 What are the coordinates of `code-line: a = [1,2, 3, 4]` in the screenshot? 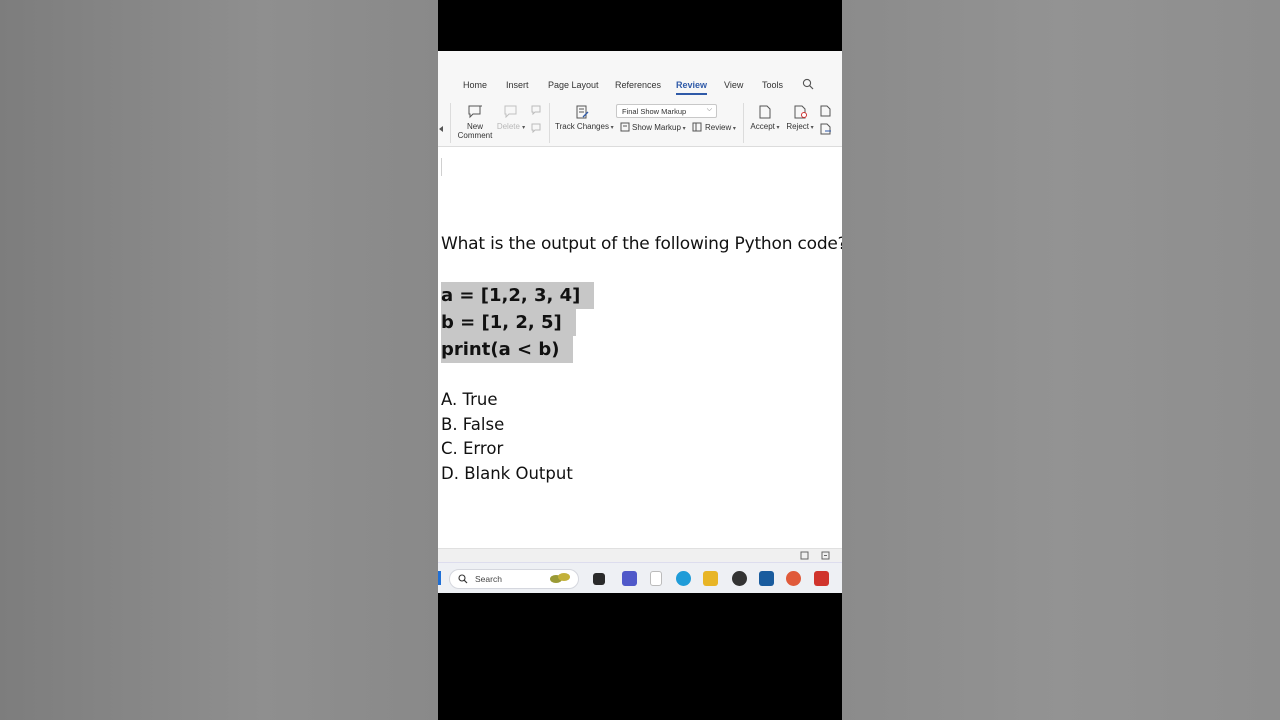 It's located at (518, 295).